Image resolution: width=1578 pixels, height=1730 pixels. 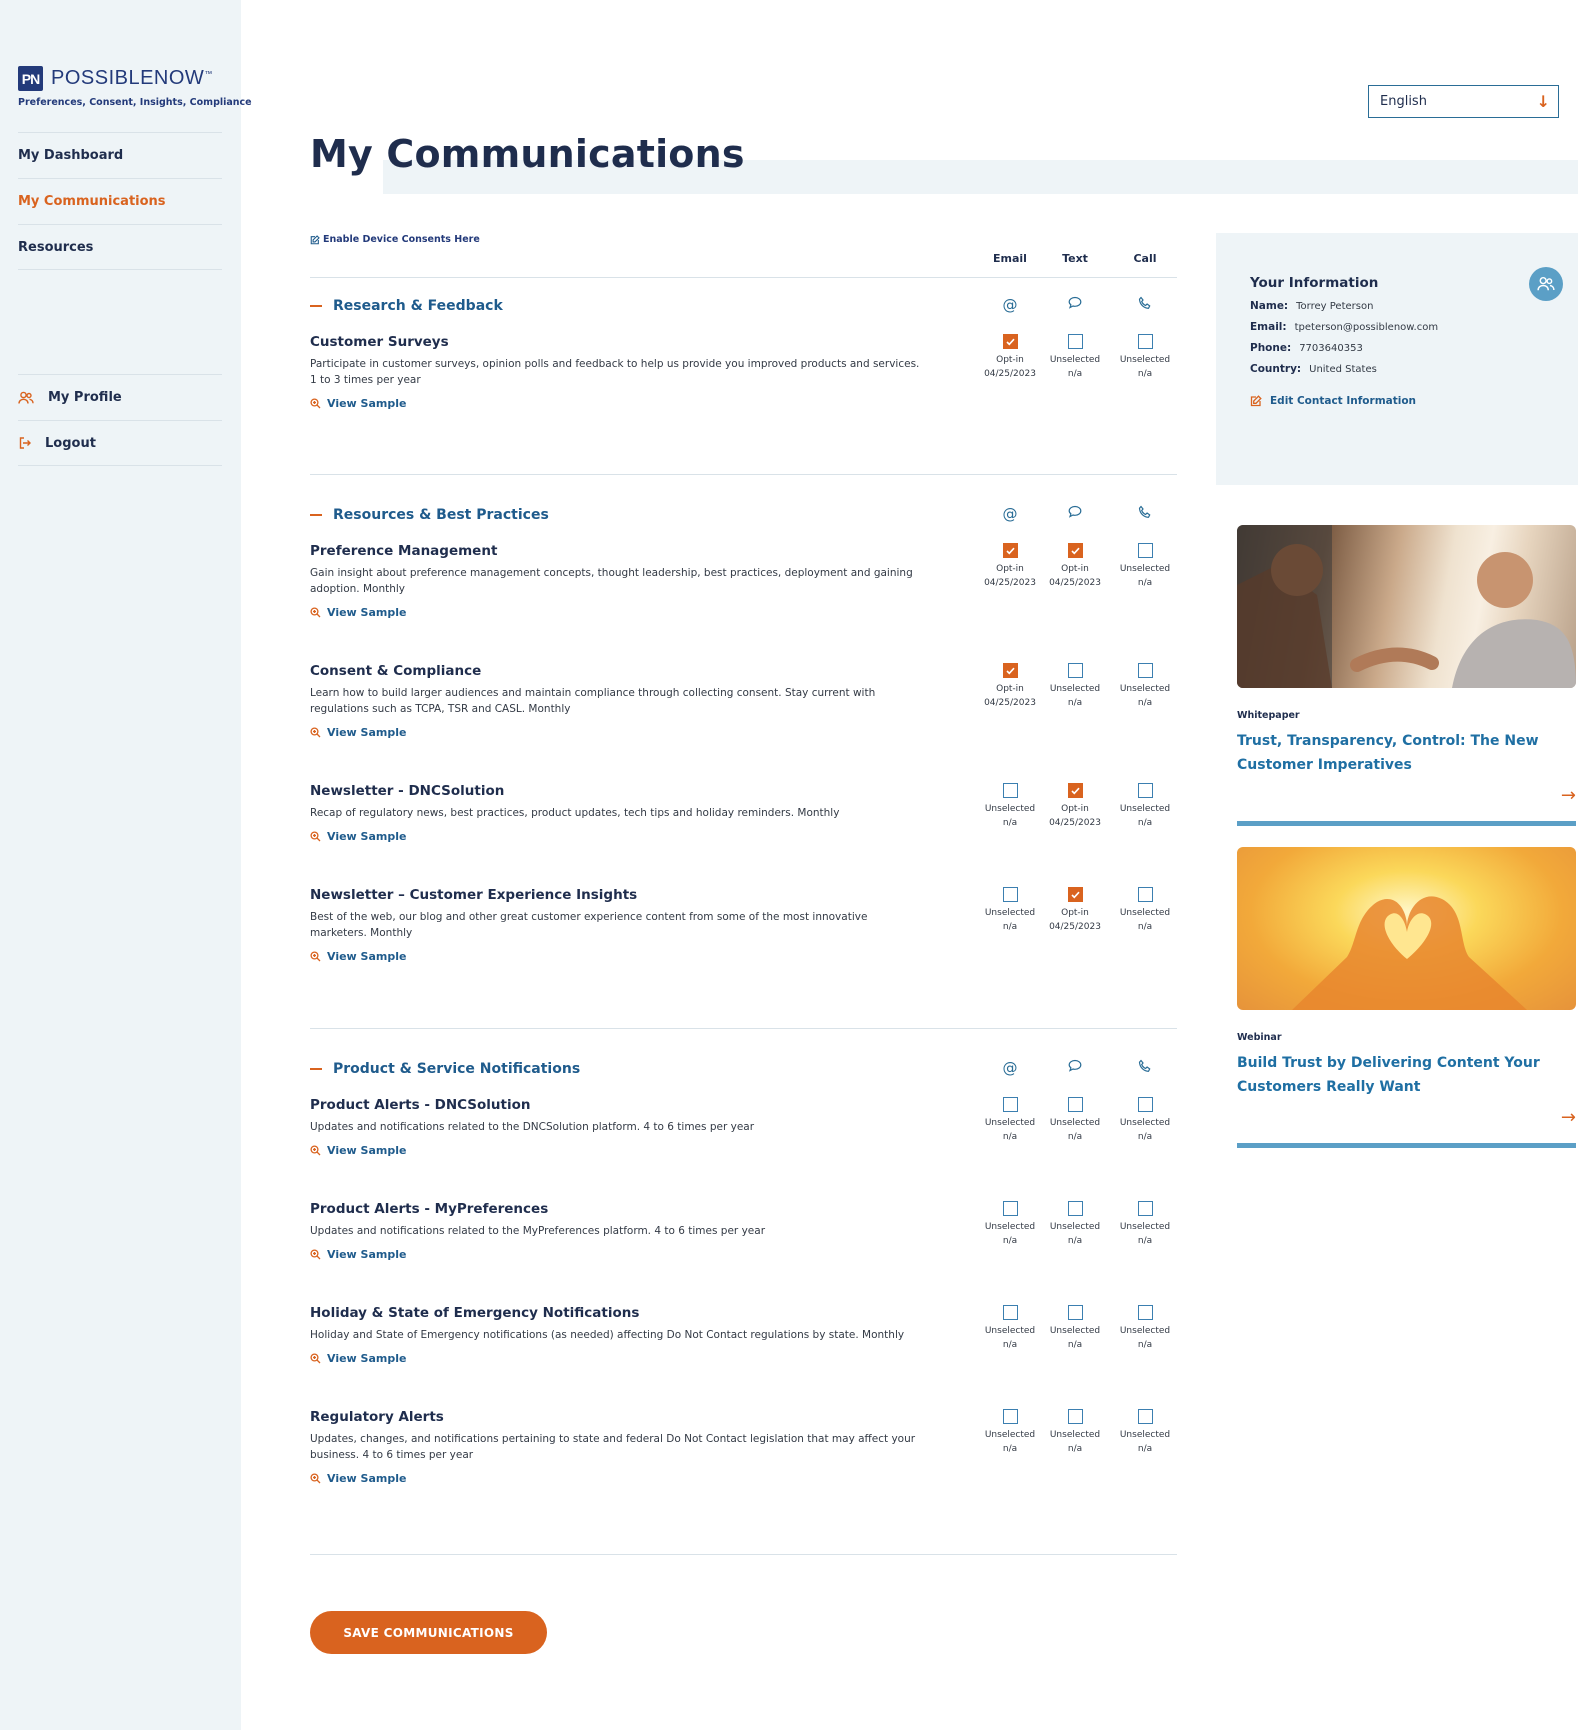 What do you see at coordinates (406, 306) in the screenshot?
I see `section-title: Research & Feedback` at bounding box center [406, 306].